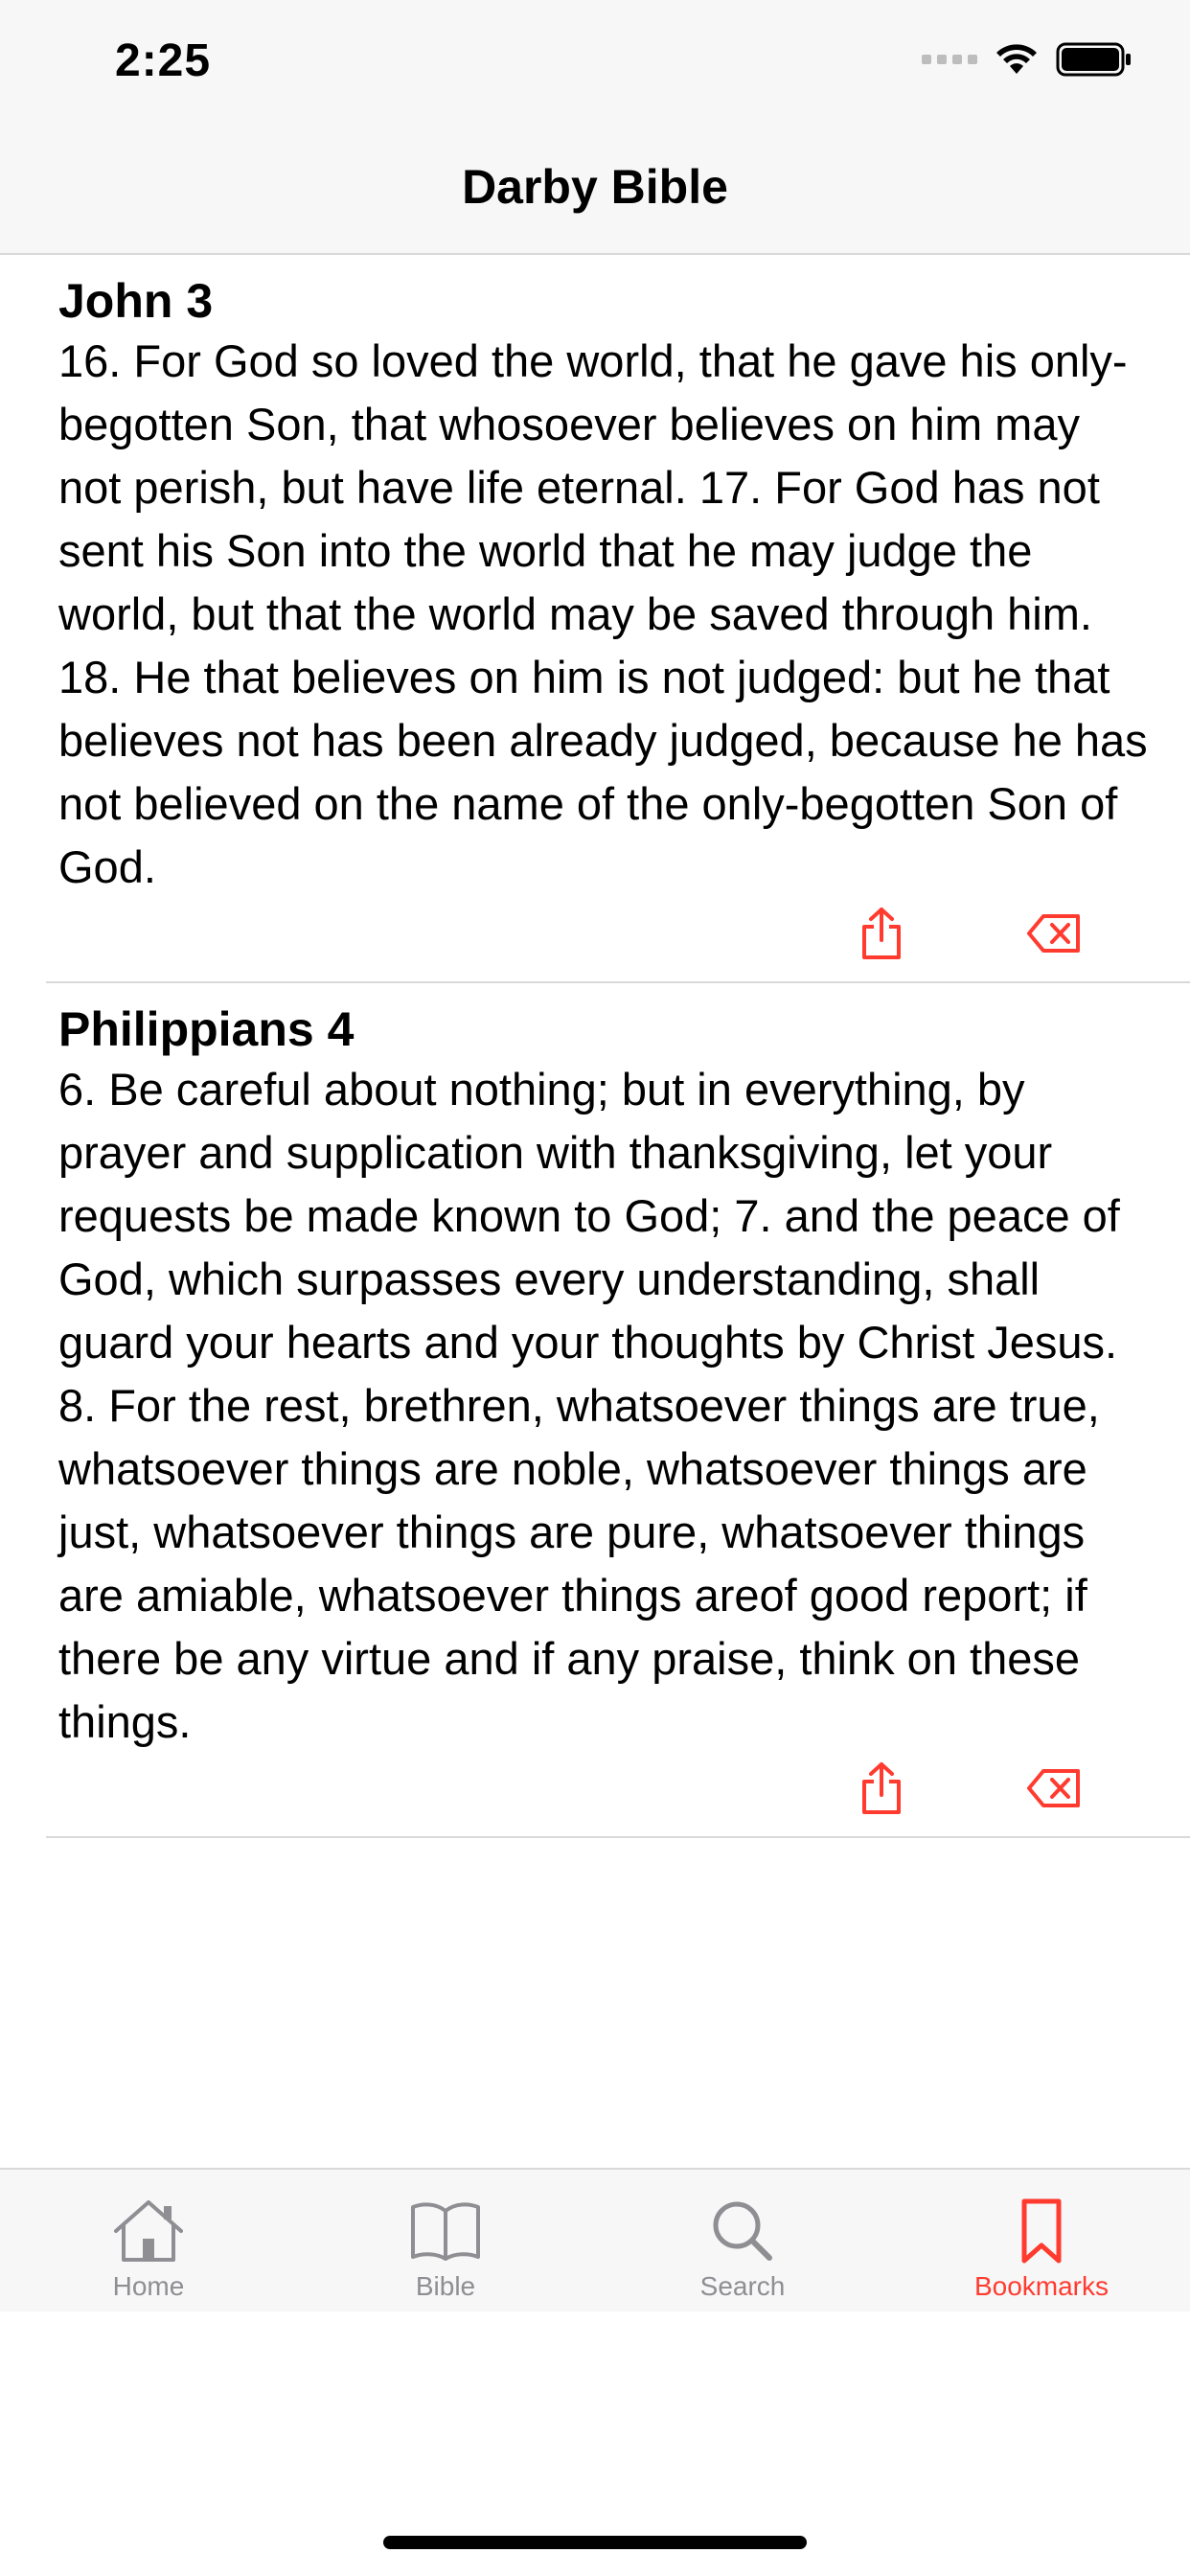 This screenshot has width=1190, height=2576. I want to click on cellular-signal-icon, so click(950, 59).